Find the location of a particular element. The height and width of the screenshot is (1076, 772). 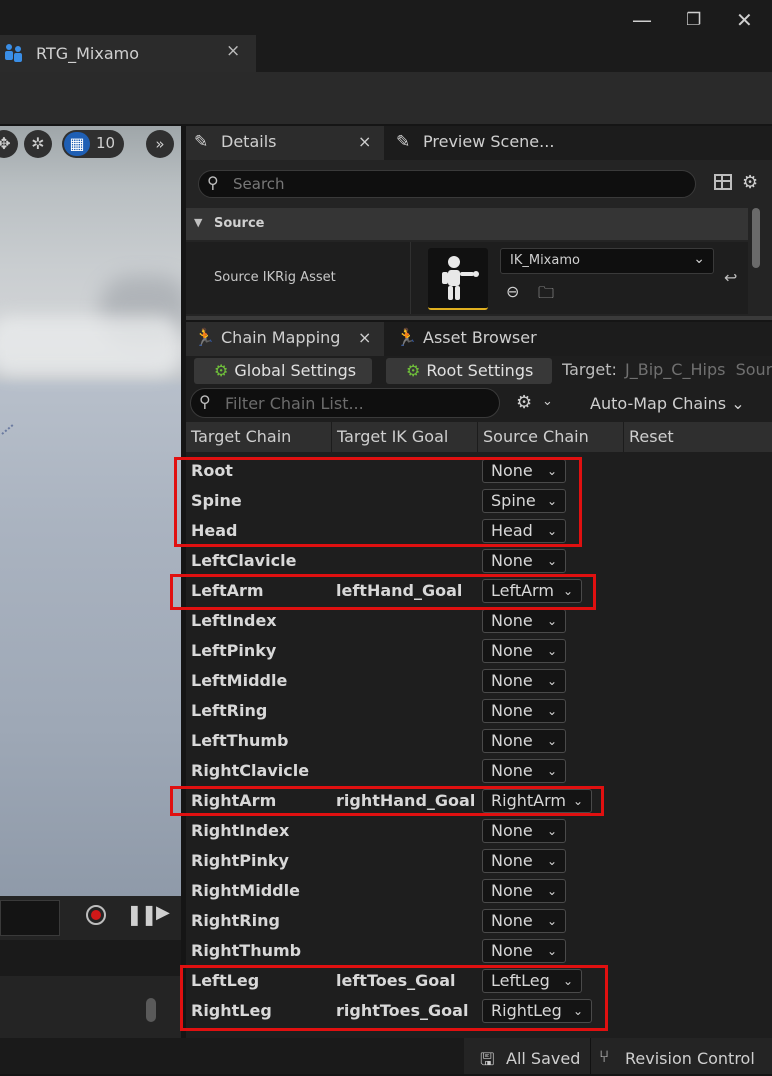

target-chain-cell: RightClavicle is located at coordinates (250, 770).